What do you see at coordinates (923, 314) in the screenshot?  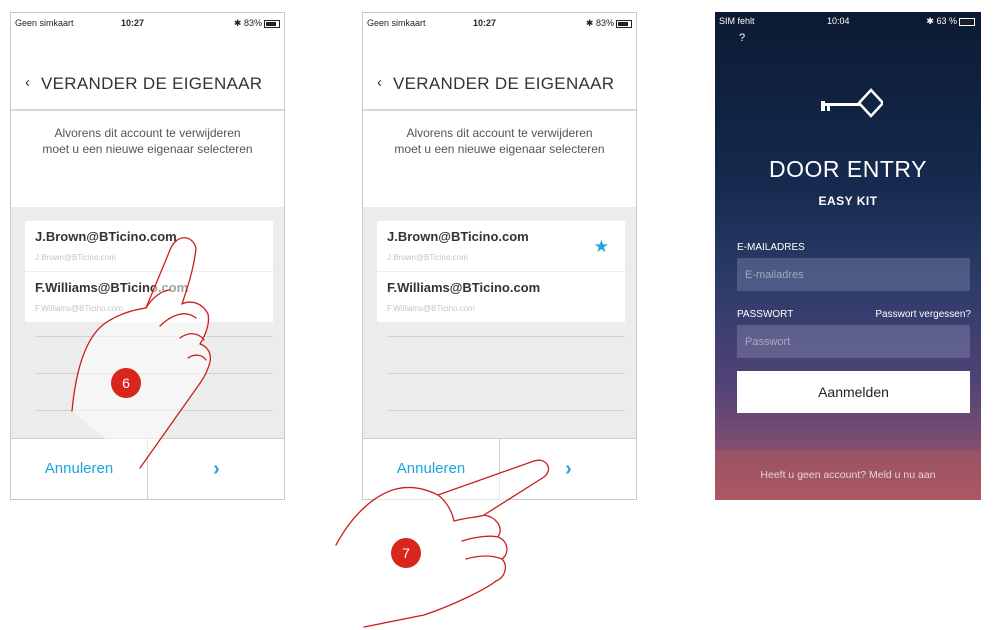 I see `forgot-password-link: Passwort vergessen?` at bounding box center [923, 314].